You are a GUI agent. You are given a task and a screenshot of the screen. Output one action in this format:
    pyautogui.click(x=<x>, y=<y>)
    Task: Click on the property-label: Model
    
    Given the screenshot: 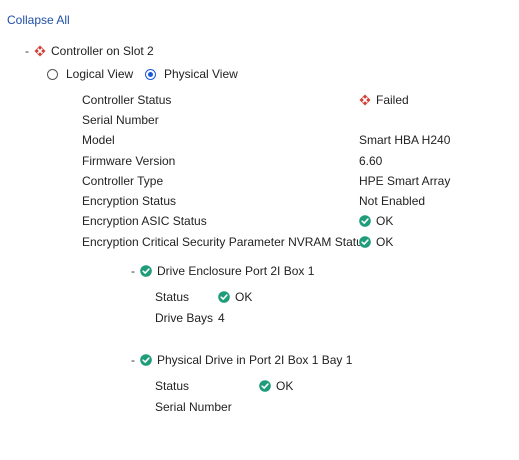 What is the action you would take?
    pyautogui.click(x=98, y=140)
    